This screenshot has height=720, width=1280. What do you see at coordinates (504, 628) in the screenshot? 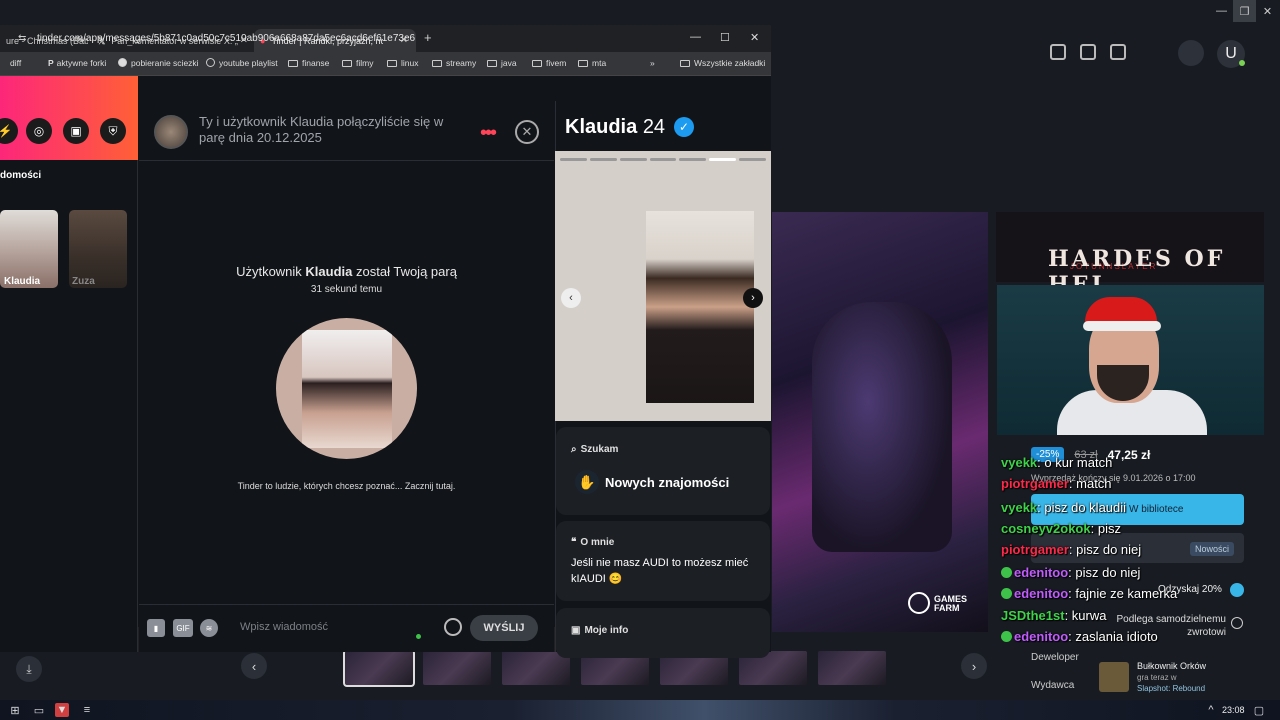
I see `send-button: WYŚLIJ` at bounding box center [504, 628].